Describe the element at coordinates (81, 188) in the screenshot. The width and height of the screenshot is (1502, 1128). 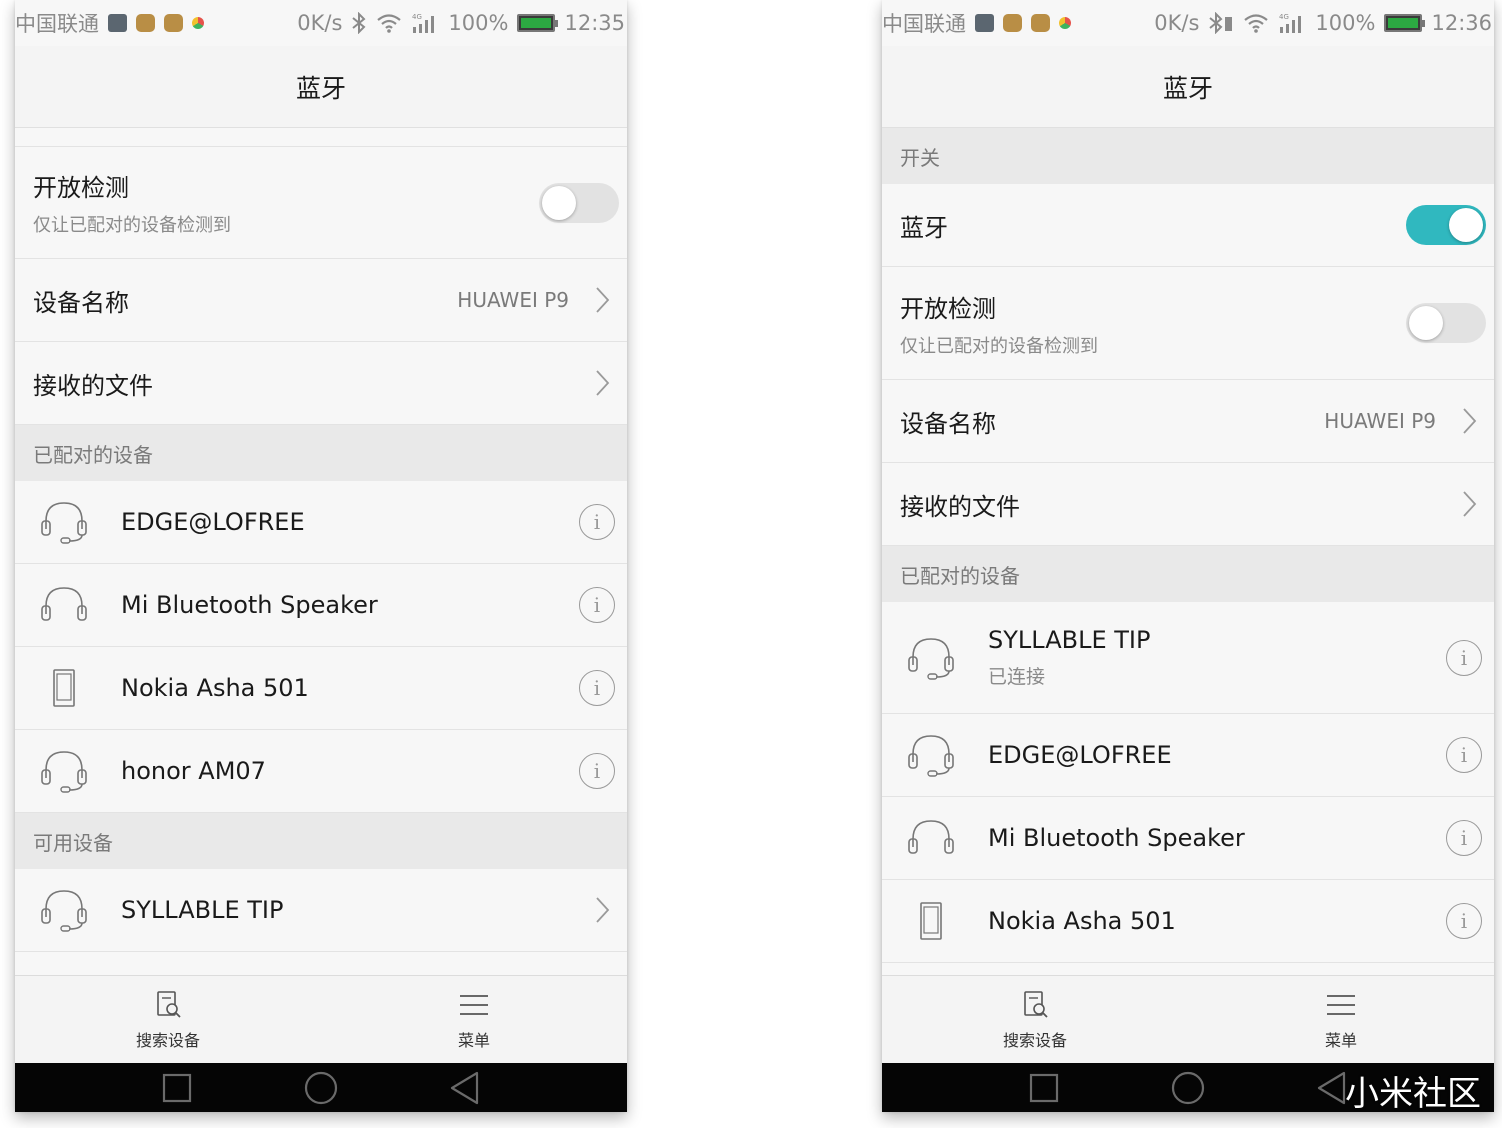
I see `open-detection-label: 开放检测` at that location.